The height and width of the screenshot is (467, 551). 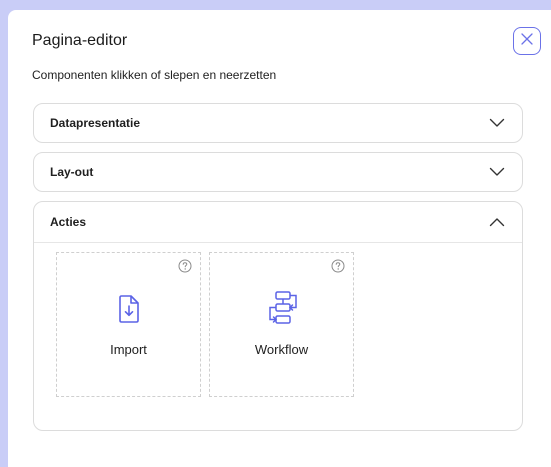 I want to click on section-header-acties: Acties, so click(x=278, y=222).